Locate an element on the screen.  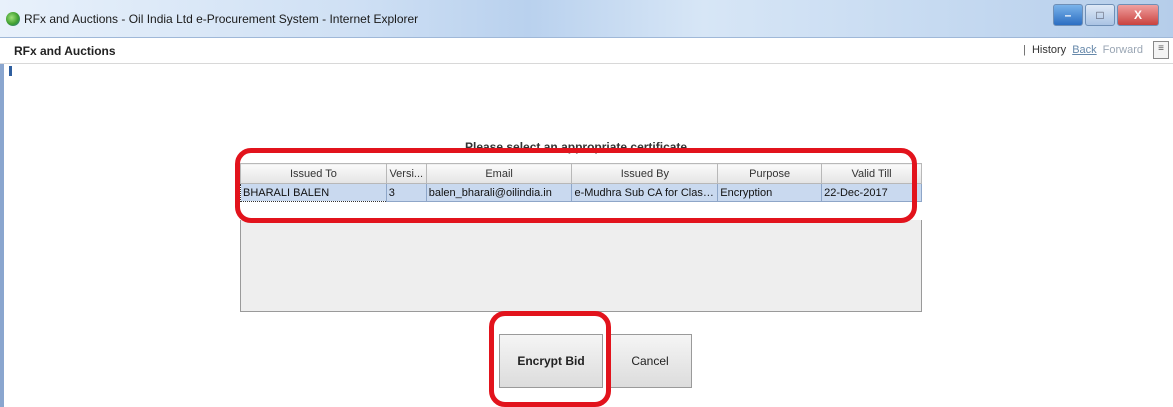
history-nav: | History Back Forward is located at coordinates (1083, 50).